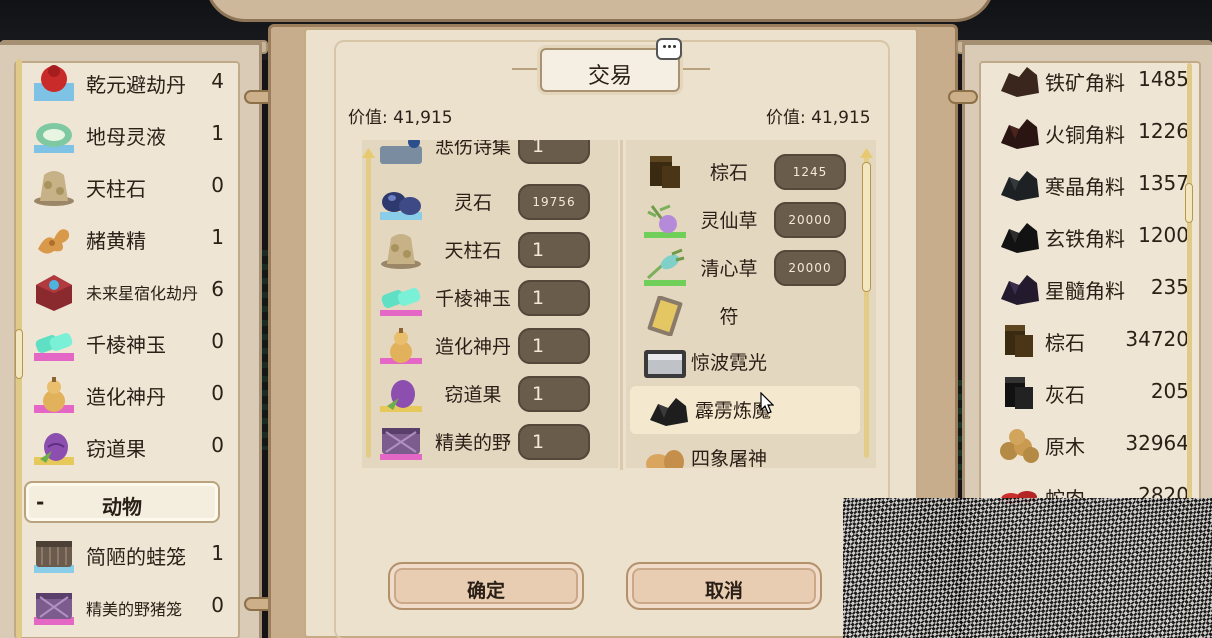 The height and width of the screenshot is (638, 1212). What do you see at coordinates (127, 607) in the screenshot?
I see `list-item: 精美的野猪笼 0` at bounding box center [127, 607].